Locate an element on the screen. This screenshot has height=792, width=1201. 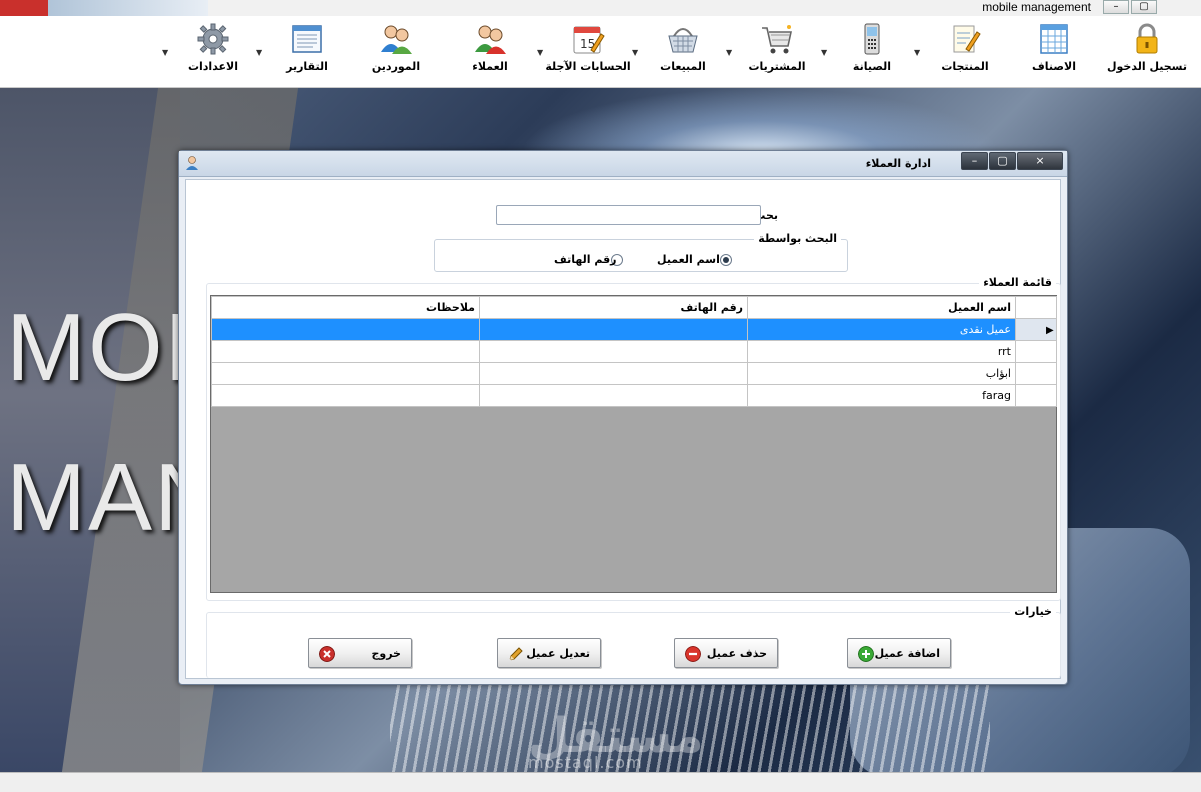
table-row: farag is located at coordinates (634, 395).